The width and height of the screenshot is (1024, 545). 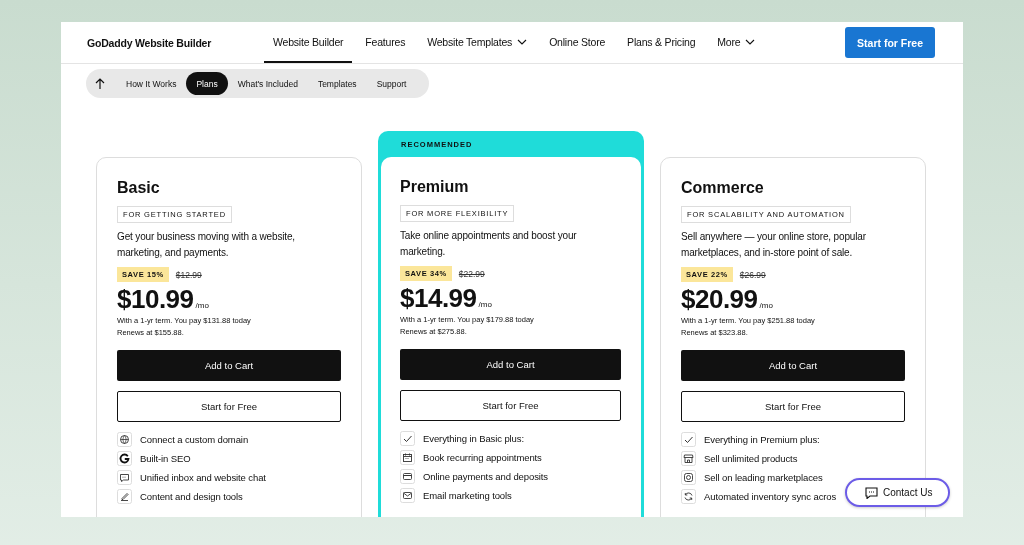 I want to click on feature-text: Everything in Basic plus:, so click(x=473, y=438).